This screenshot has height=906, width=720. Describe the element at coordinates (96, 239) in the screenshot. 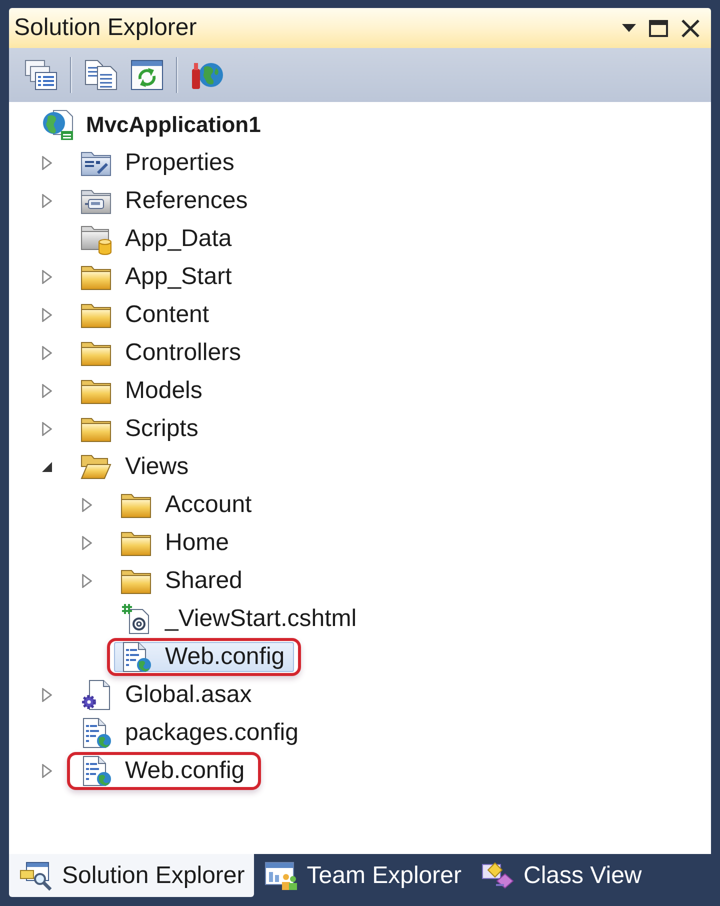

I see `database-folder-icon` at that location.